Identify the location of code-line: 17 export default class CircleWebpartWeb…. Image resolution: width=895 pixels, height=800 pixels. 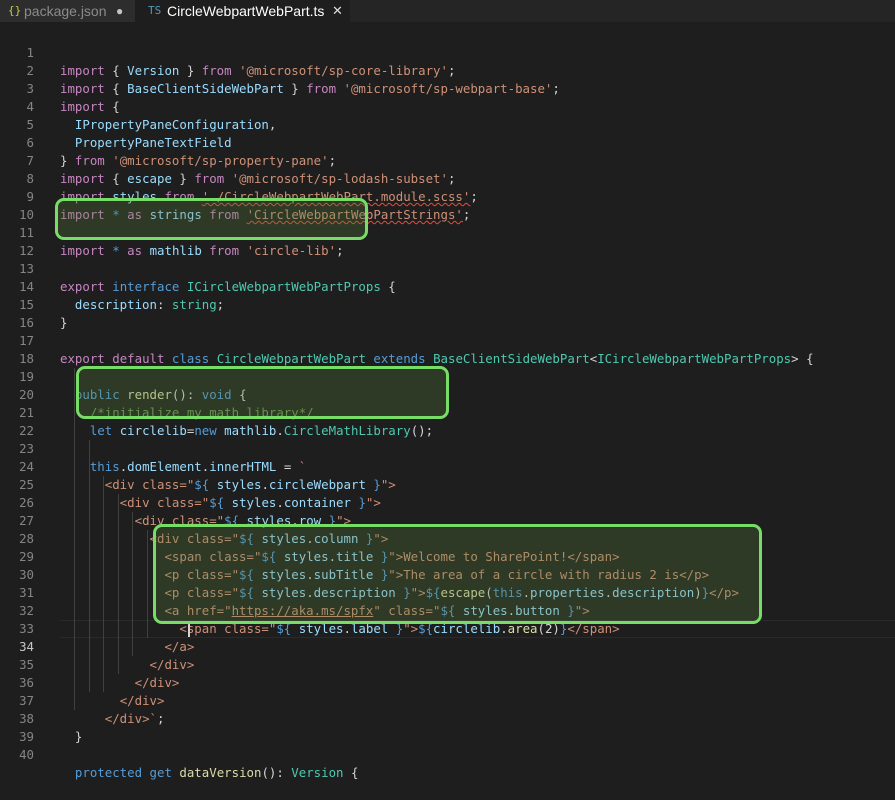
(447, 340).